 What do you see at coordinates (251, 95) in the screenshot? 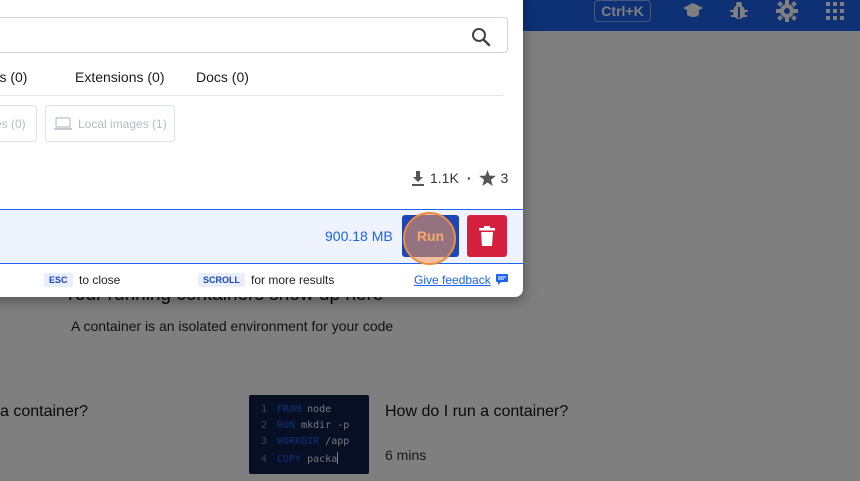
I see `tab-divider` at bounding box center [251, 95].